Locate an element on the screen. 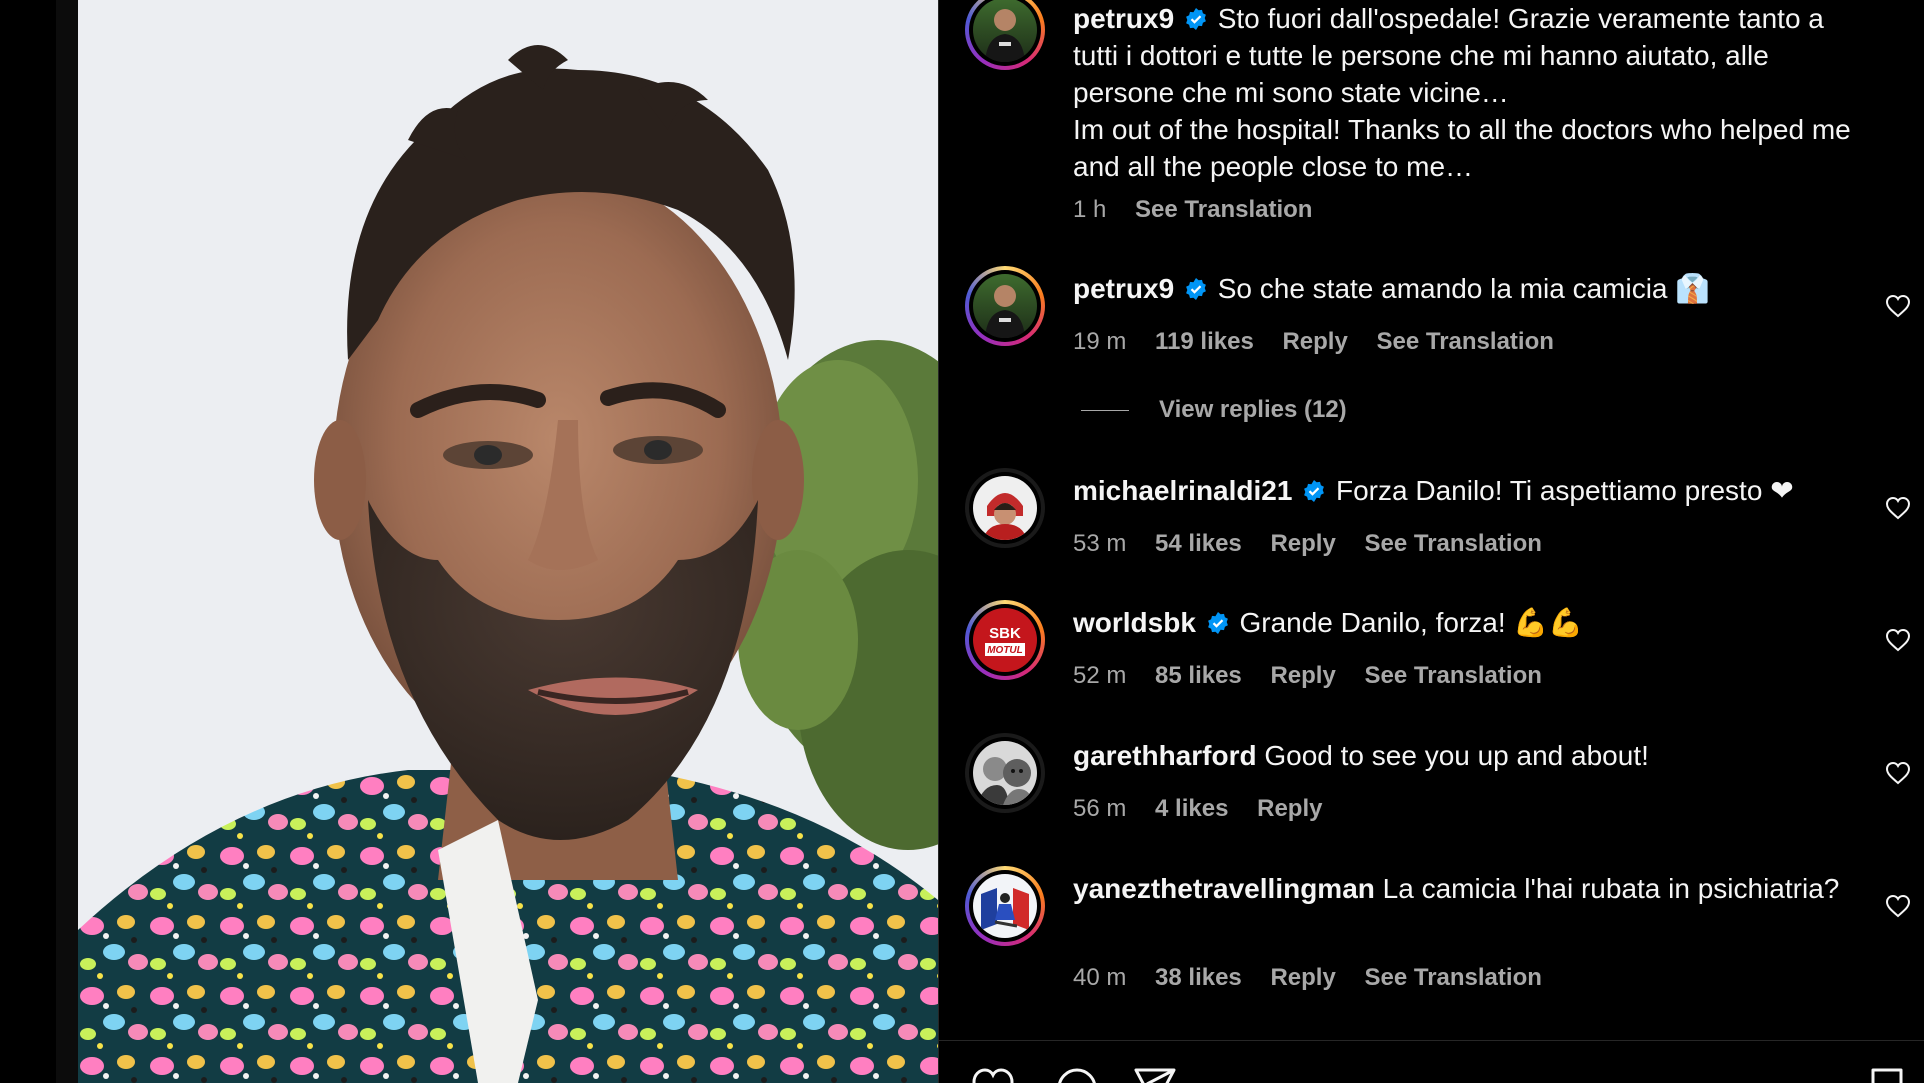  view-replies-button: View replies (12) is located at coordinates (1214, 410).